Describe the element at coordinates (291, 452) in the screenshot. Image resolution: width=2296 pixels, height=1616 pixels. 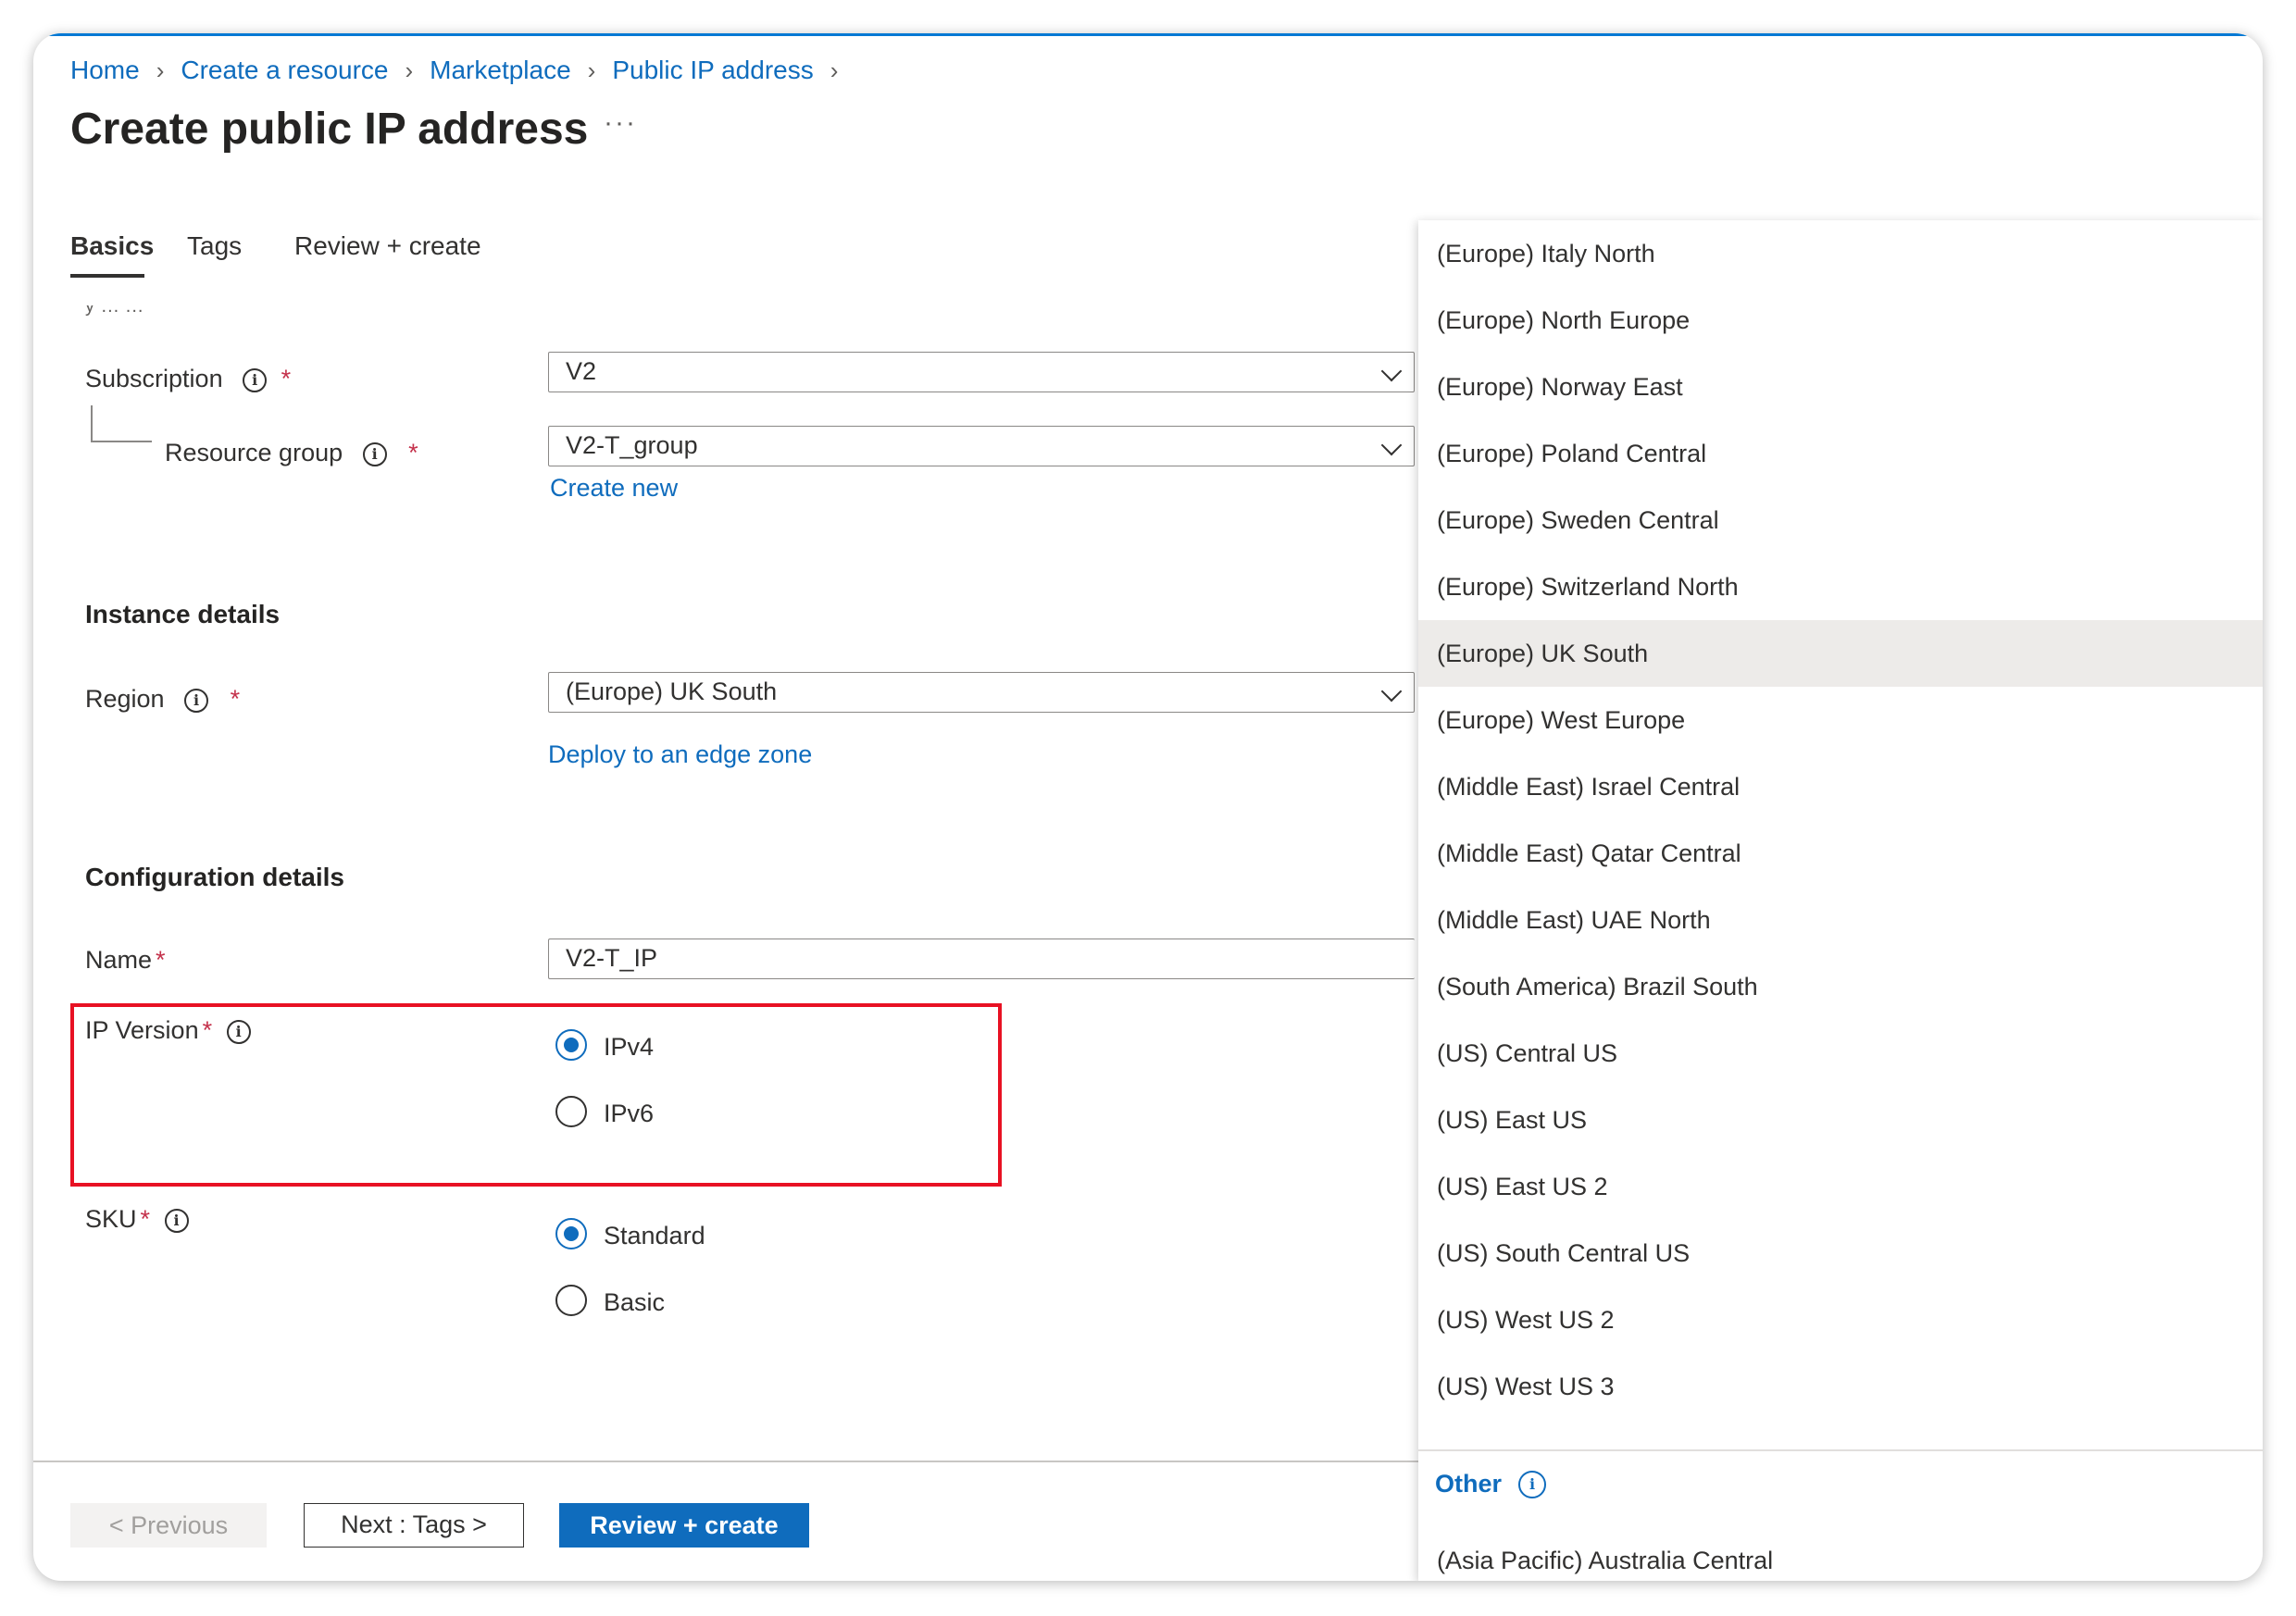
I see `resource-group-label: Resource group i *` at that location.